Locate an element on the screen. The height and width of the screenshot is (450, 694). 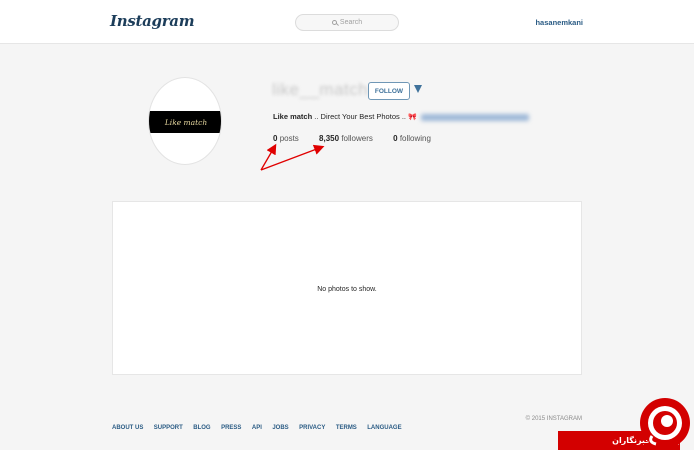
footer-link-support: SUPPORT is located at coordinates (168, 428).